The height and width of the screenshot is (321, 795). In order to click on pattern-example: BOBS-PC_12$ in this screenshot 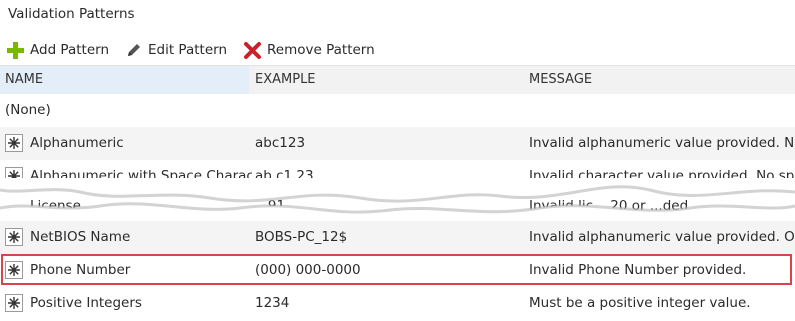, I will do `click(301, 237)`.